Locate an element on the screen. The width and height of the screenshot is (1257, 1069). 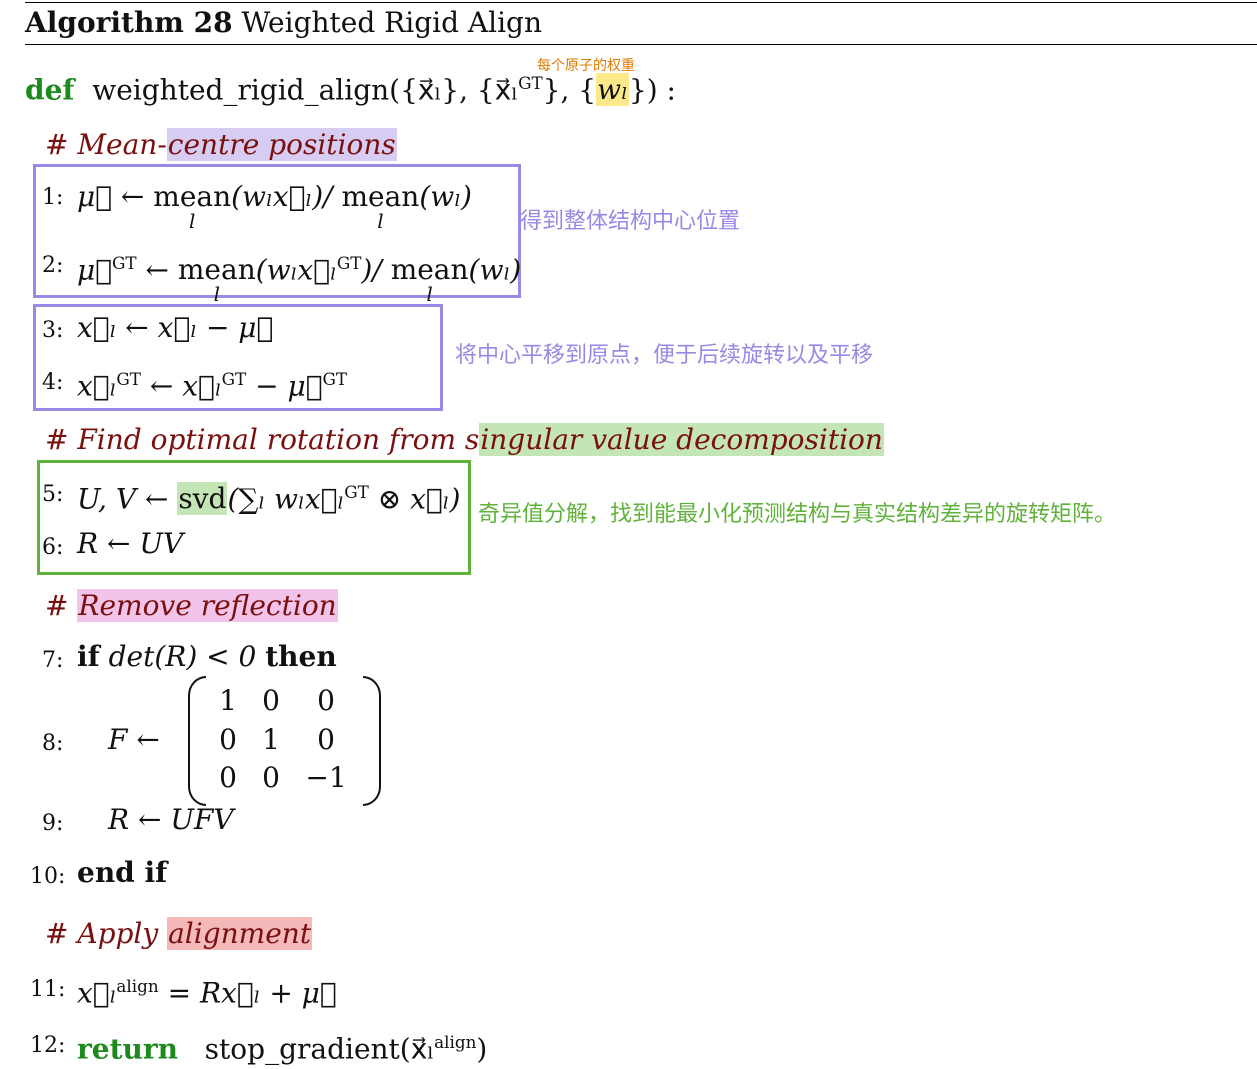
line-number: 11: is located at coordinates (48, 989).